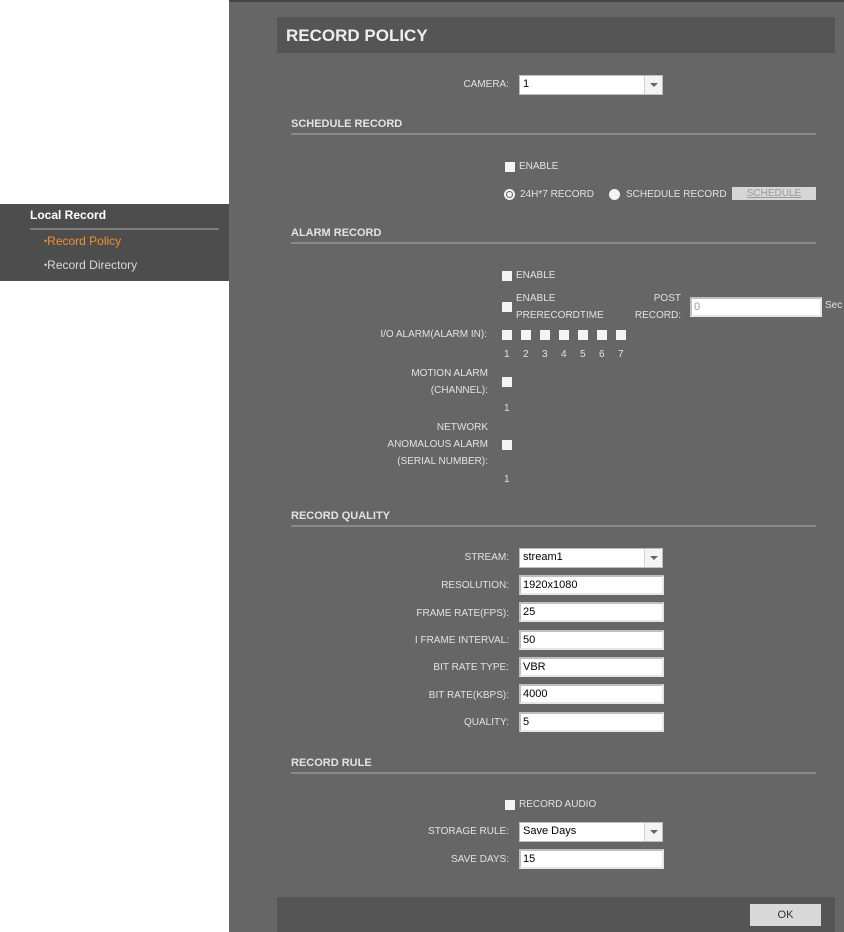  Describe the element at coordinates (545, 354) in the screenshot. I see `io-alarm-channel-3: 3` at that location.